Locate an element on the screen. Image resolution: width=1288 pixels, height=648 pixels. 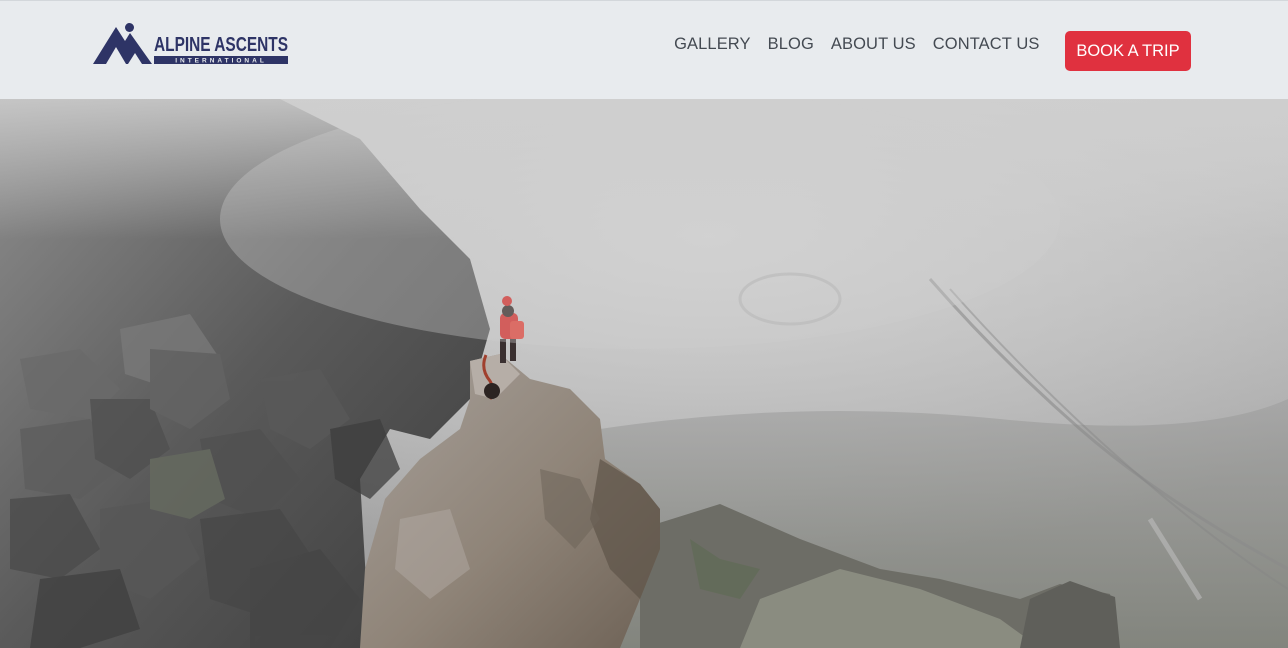
main-nav: GALLERY BLOG ABOUT US CONTACT US is located at coordinates (857, 44).